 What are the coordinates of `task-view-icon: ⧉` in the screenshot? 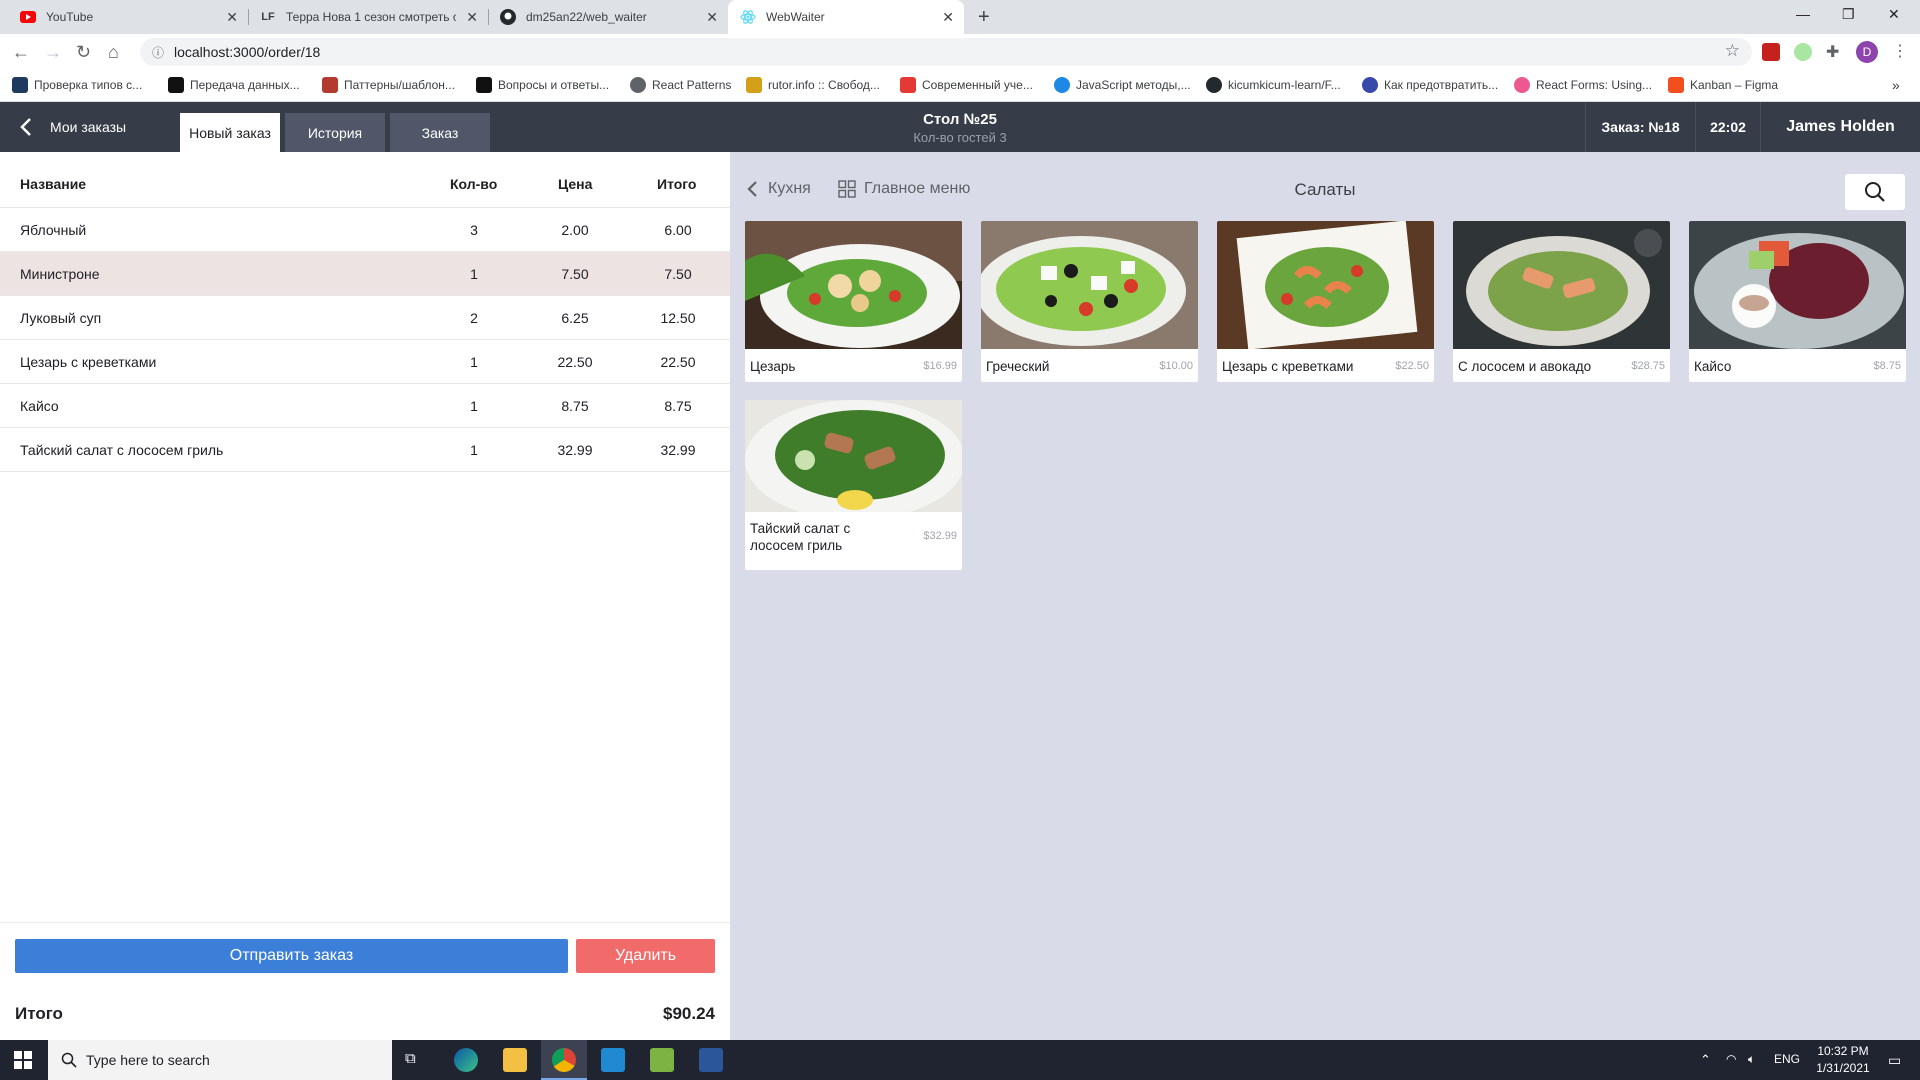 It's located at (410, 1058).